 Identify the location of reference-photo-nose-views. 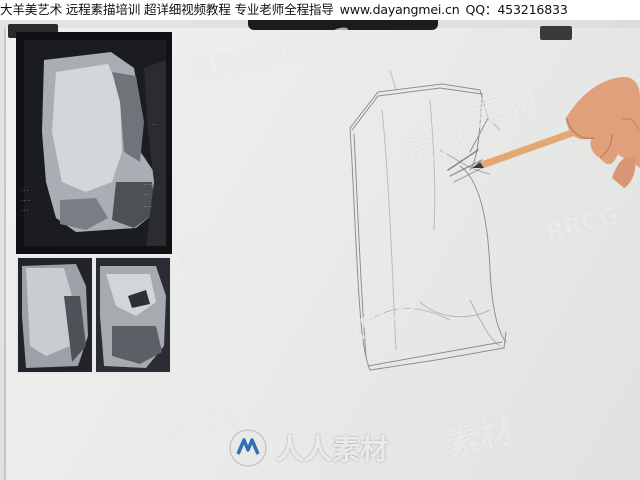
(94, 315).